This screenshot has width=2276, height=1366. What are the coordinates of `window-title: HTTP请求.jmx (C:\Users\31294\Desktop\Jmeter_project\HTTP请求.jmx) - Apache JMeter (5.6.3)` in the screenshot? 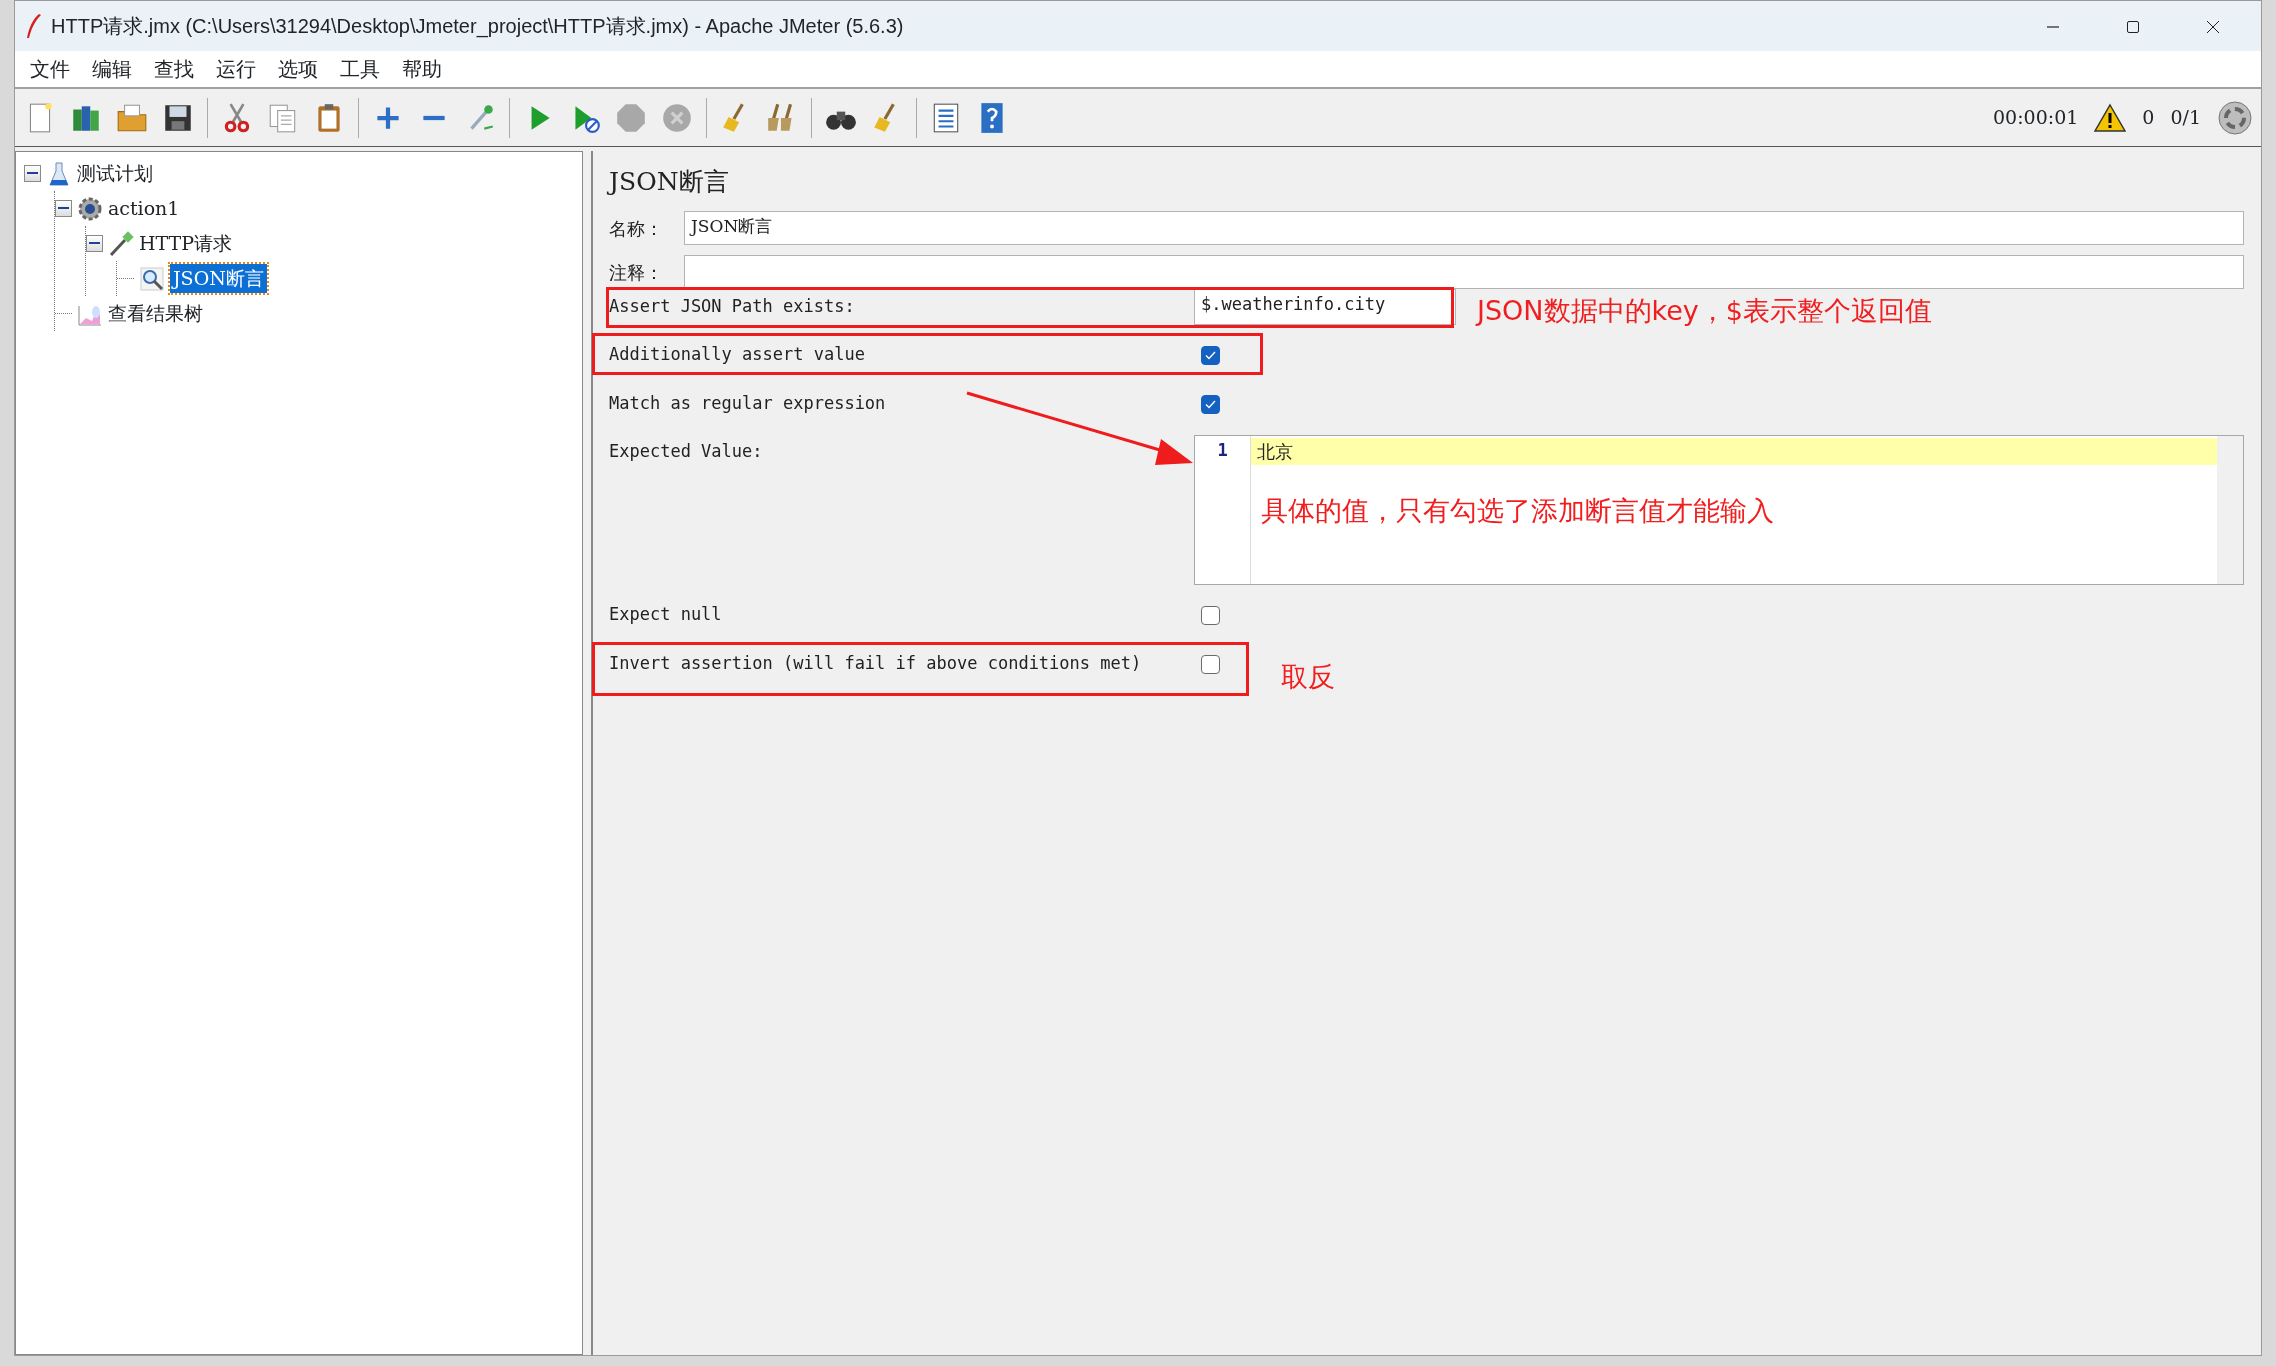 It's located at (477, 27).